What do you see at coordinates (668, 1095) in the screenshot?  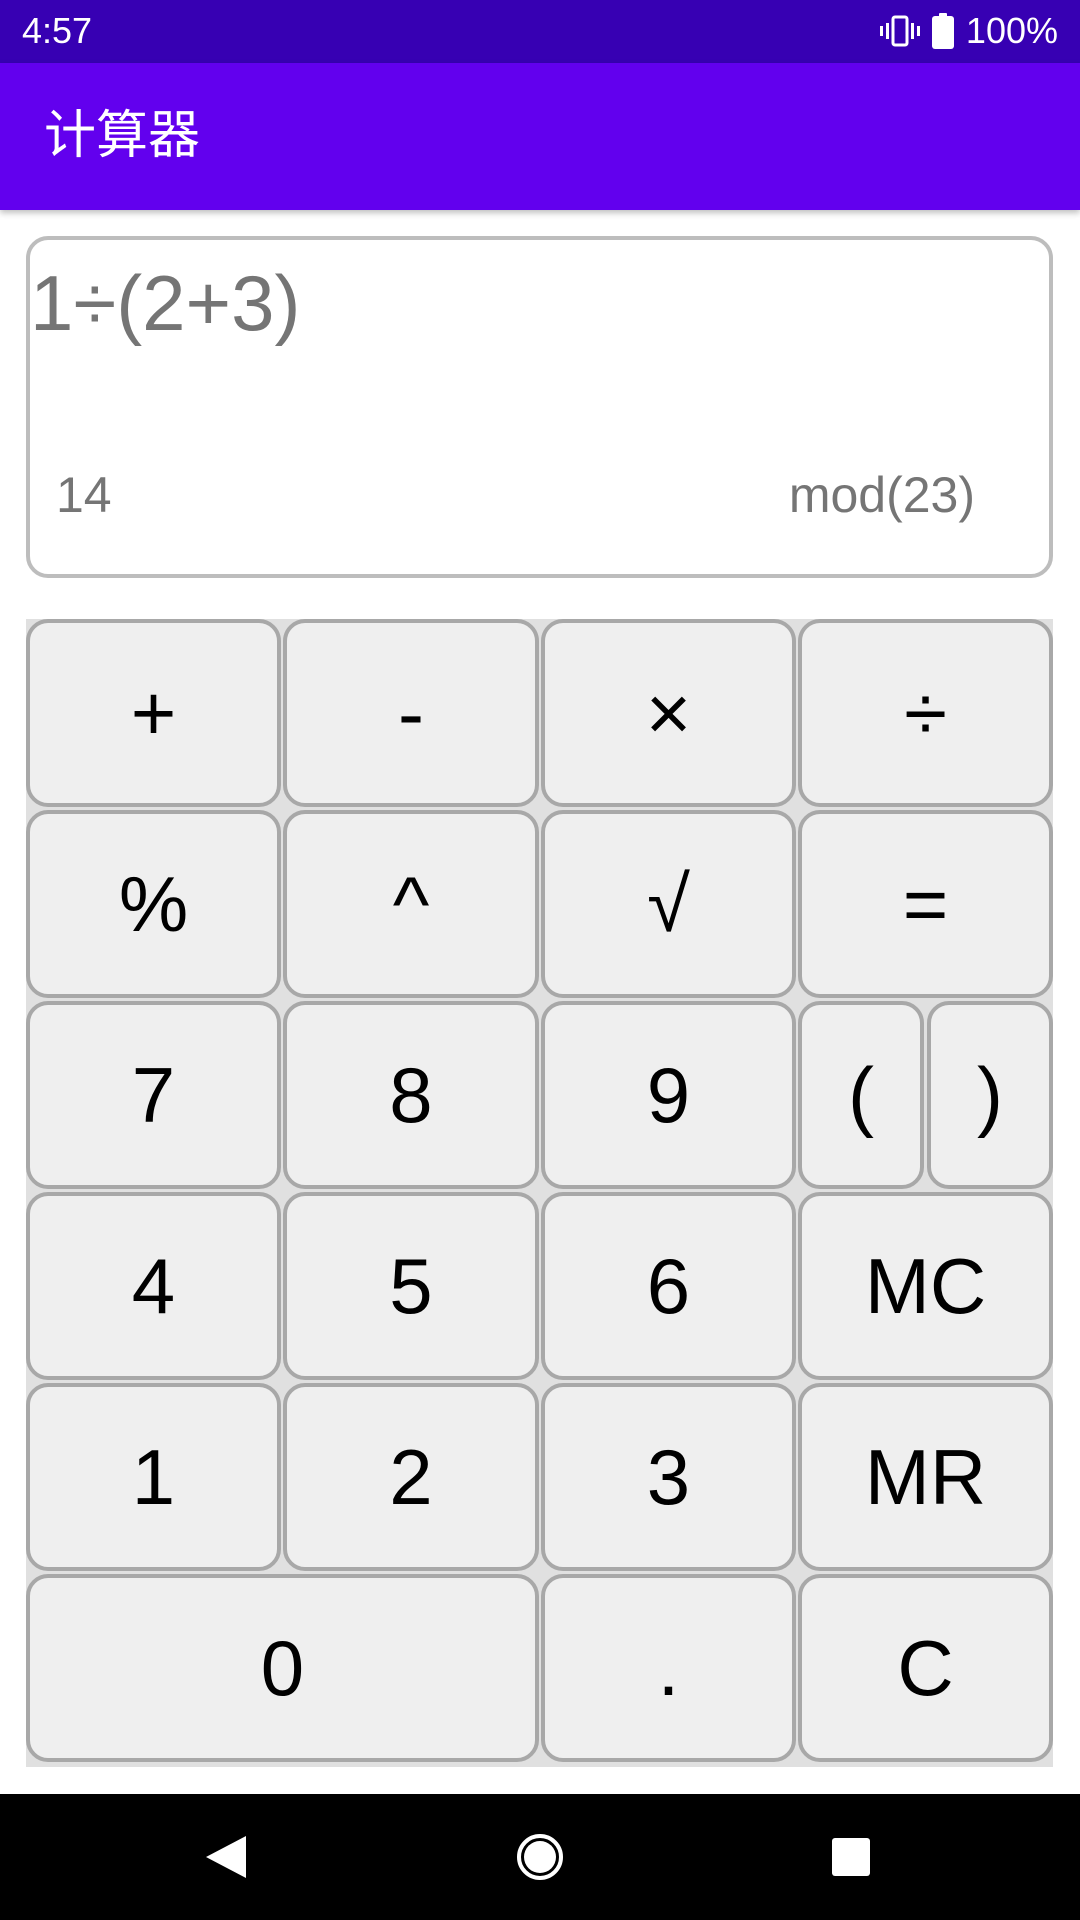 I see `digit-9-button: 9` at bounding box center [668, 1095].